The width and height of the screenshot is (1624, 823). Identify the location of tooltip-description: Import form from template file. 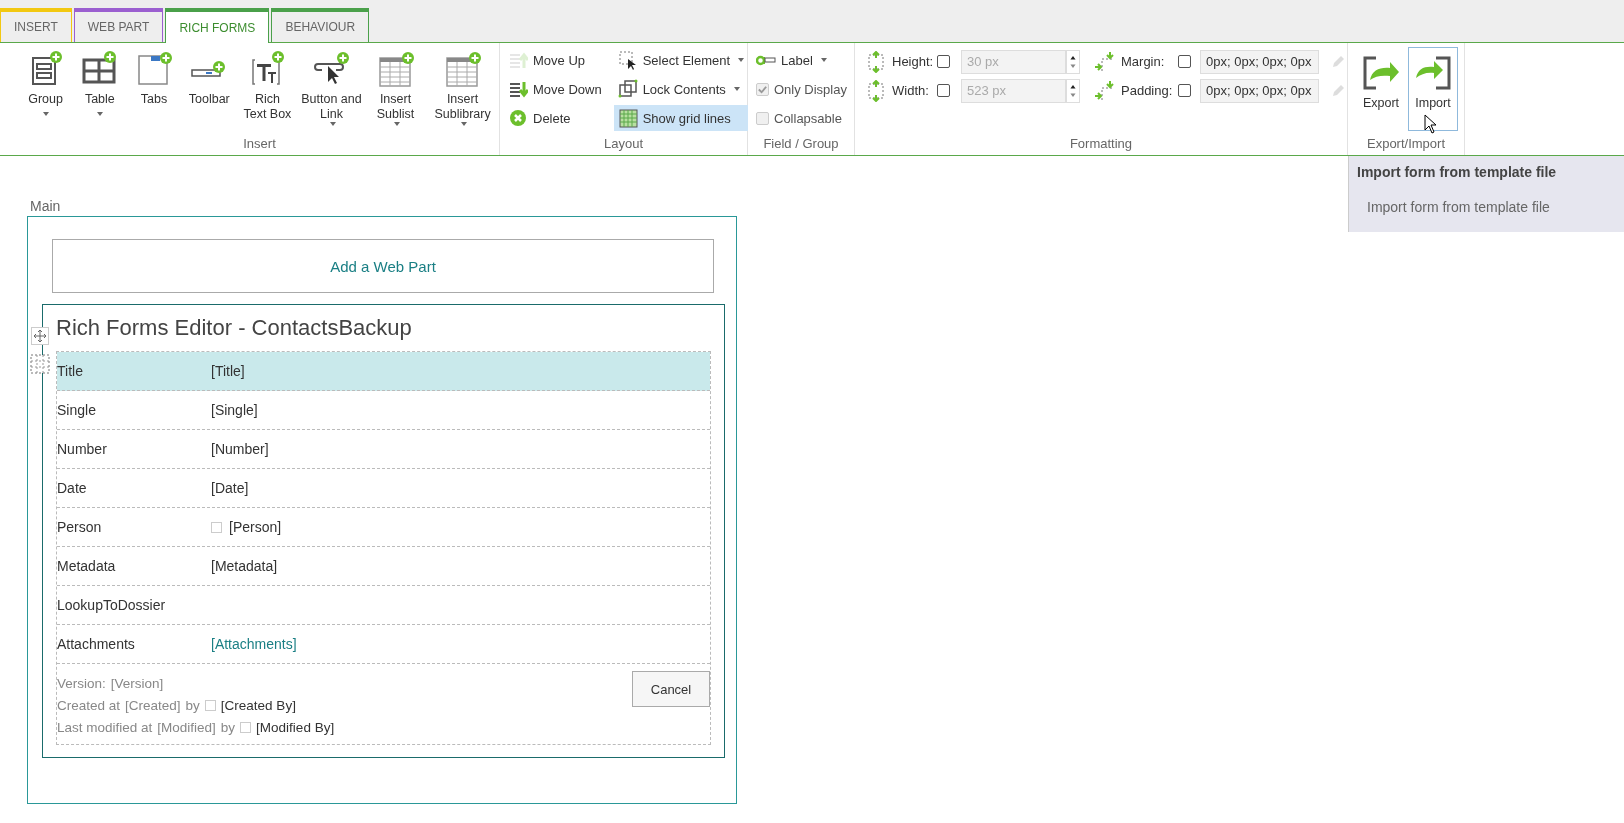
(1458, 207).